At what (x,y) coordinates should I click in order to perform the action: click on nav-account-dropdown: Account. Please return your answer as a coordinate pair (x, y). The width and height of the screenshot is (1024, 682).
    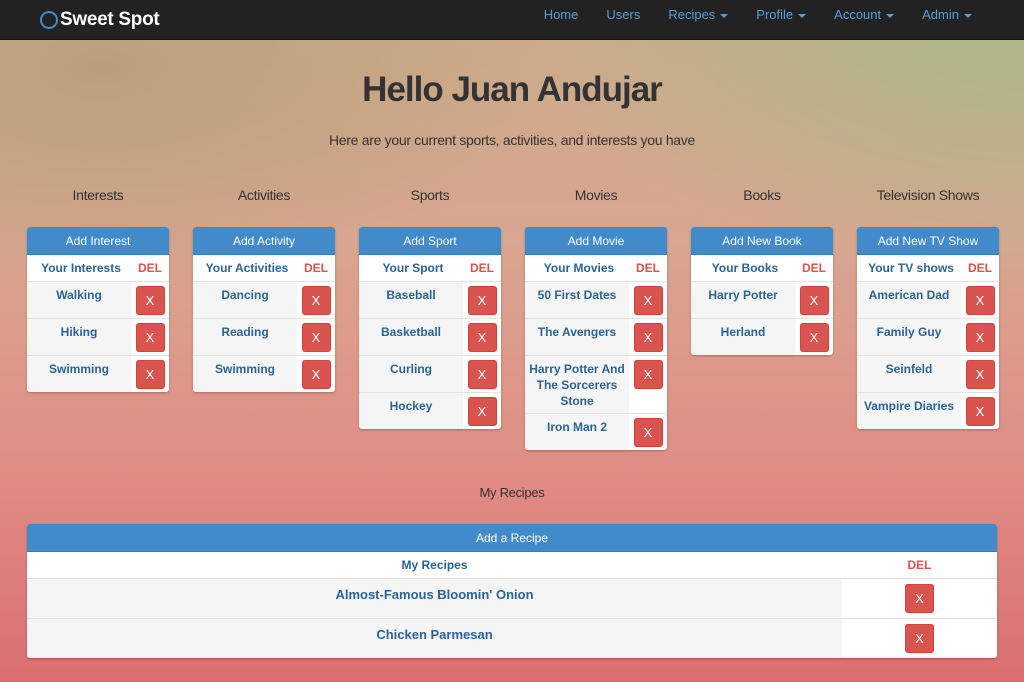
    Looking at the image, I should click on (864, 15).